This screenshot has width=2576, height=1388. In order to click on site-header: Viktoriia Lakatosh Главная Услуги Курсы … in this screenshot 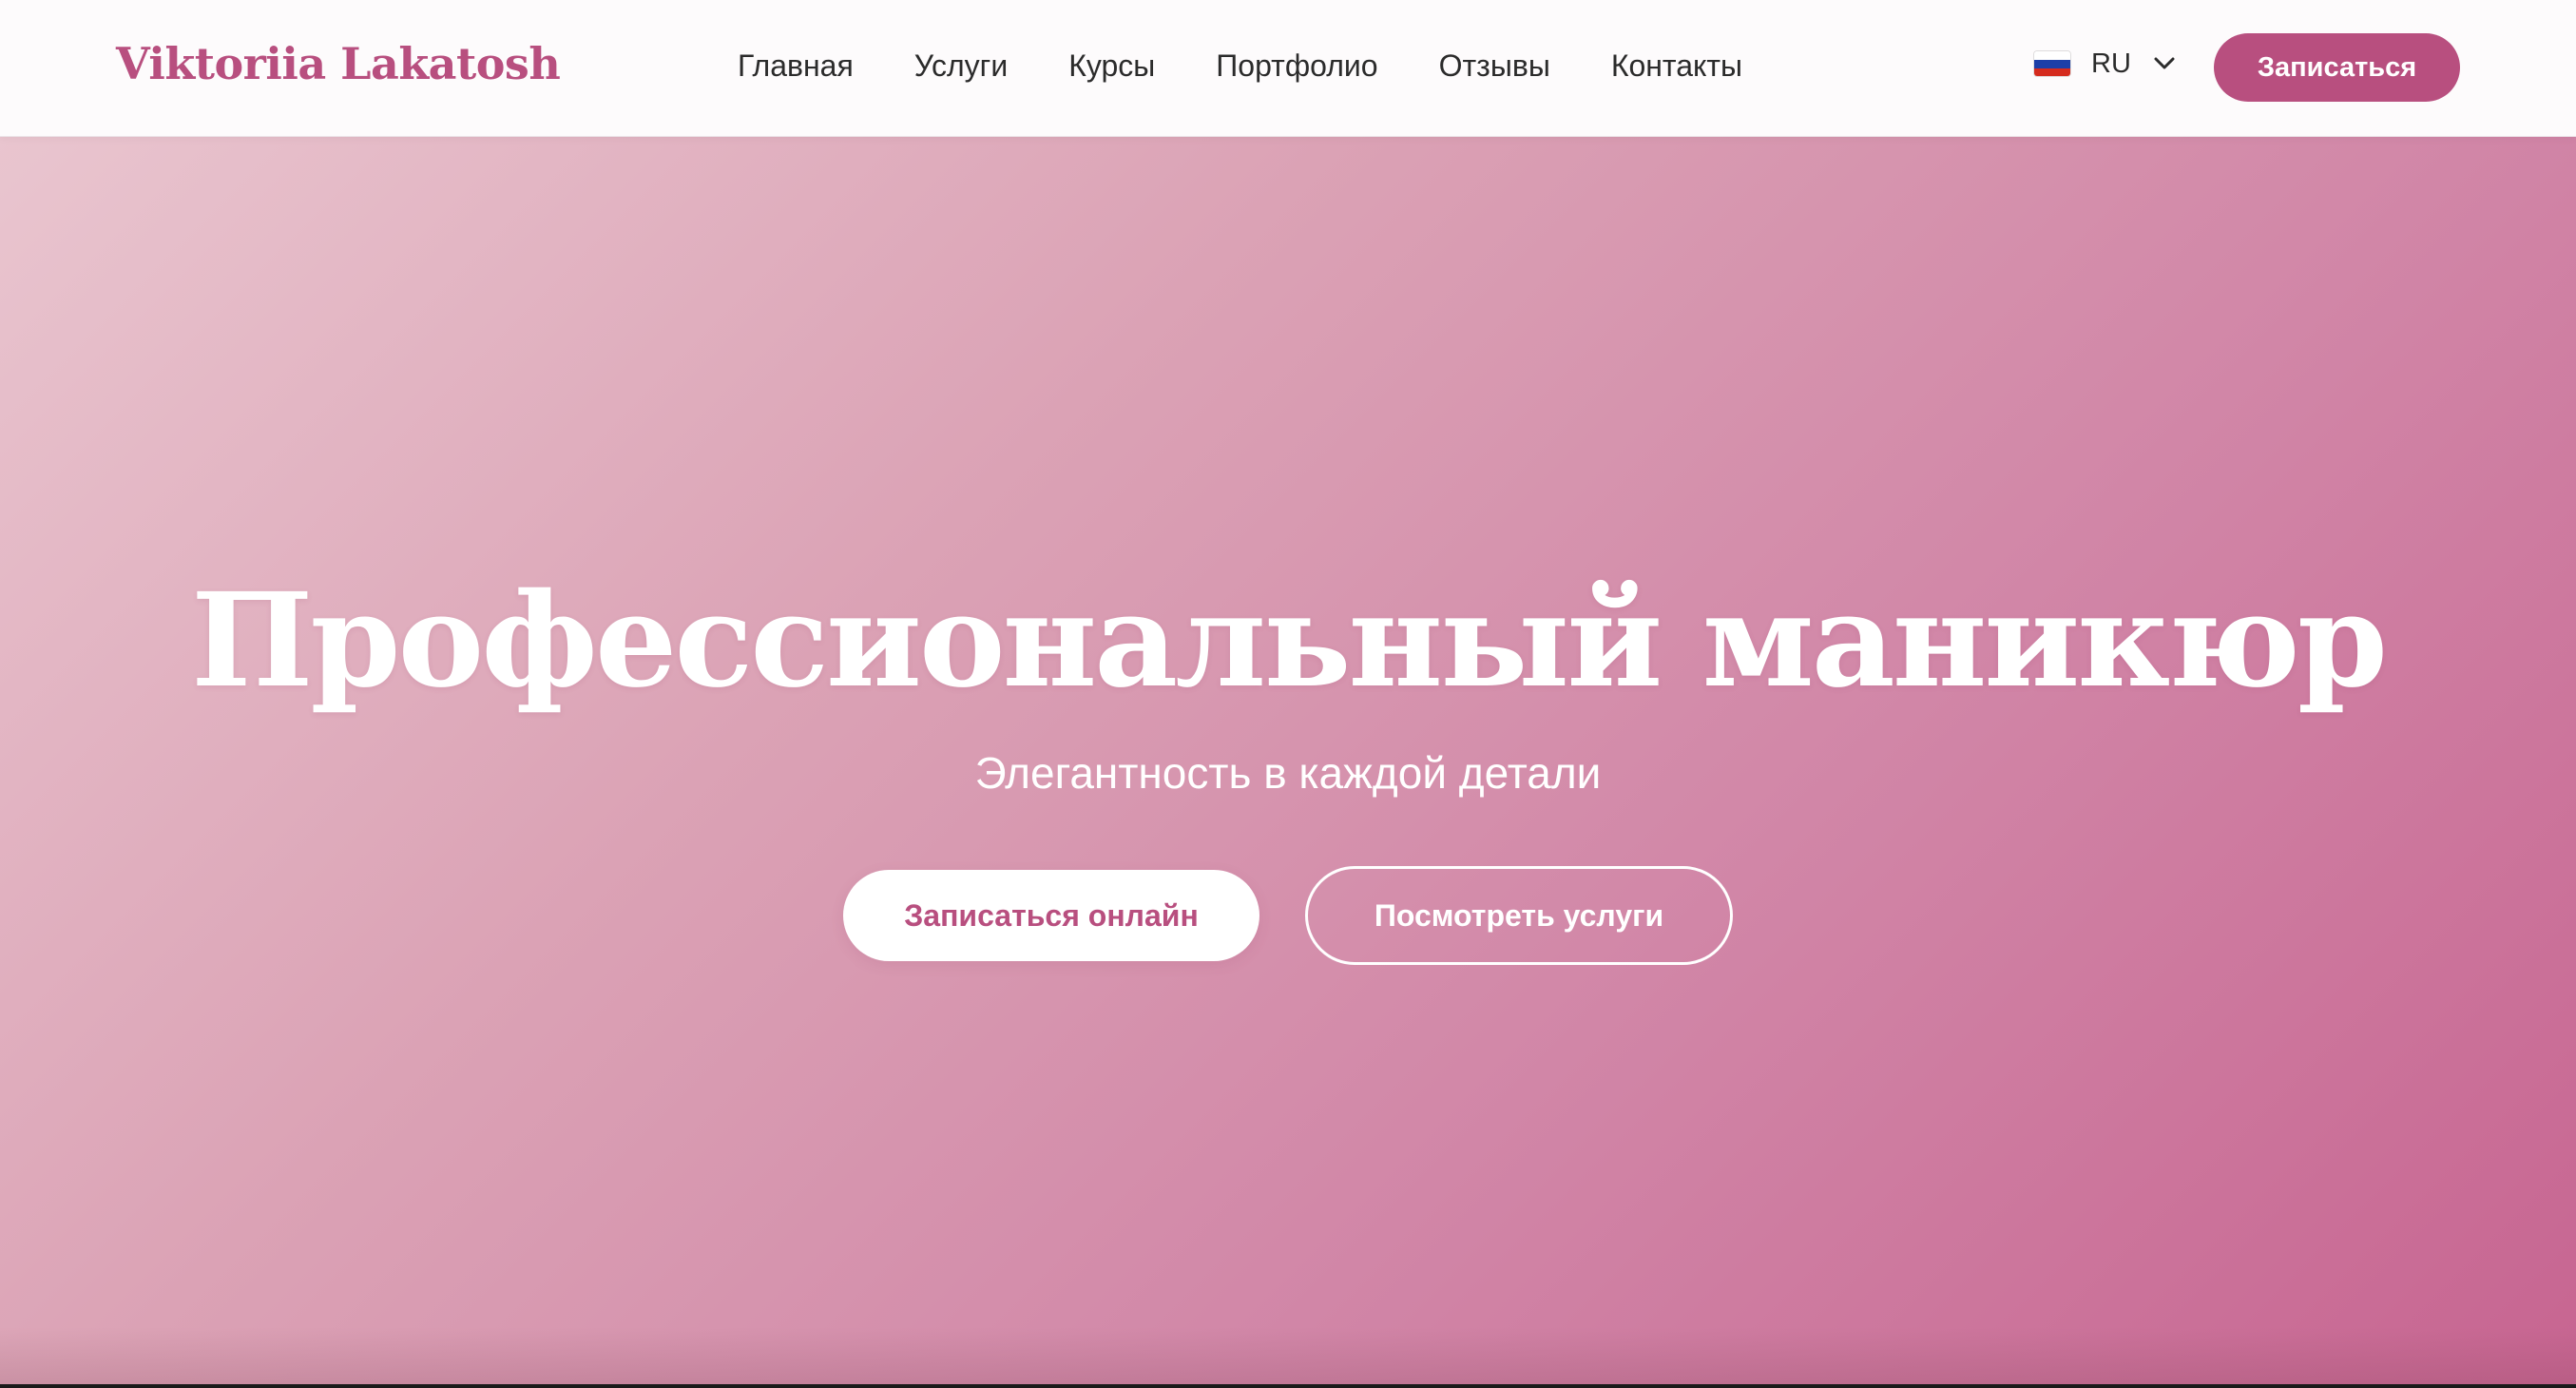, I will do `click(1288, 68)`.